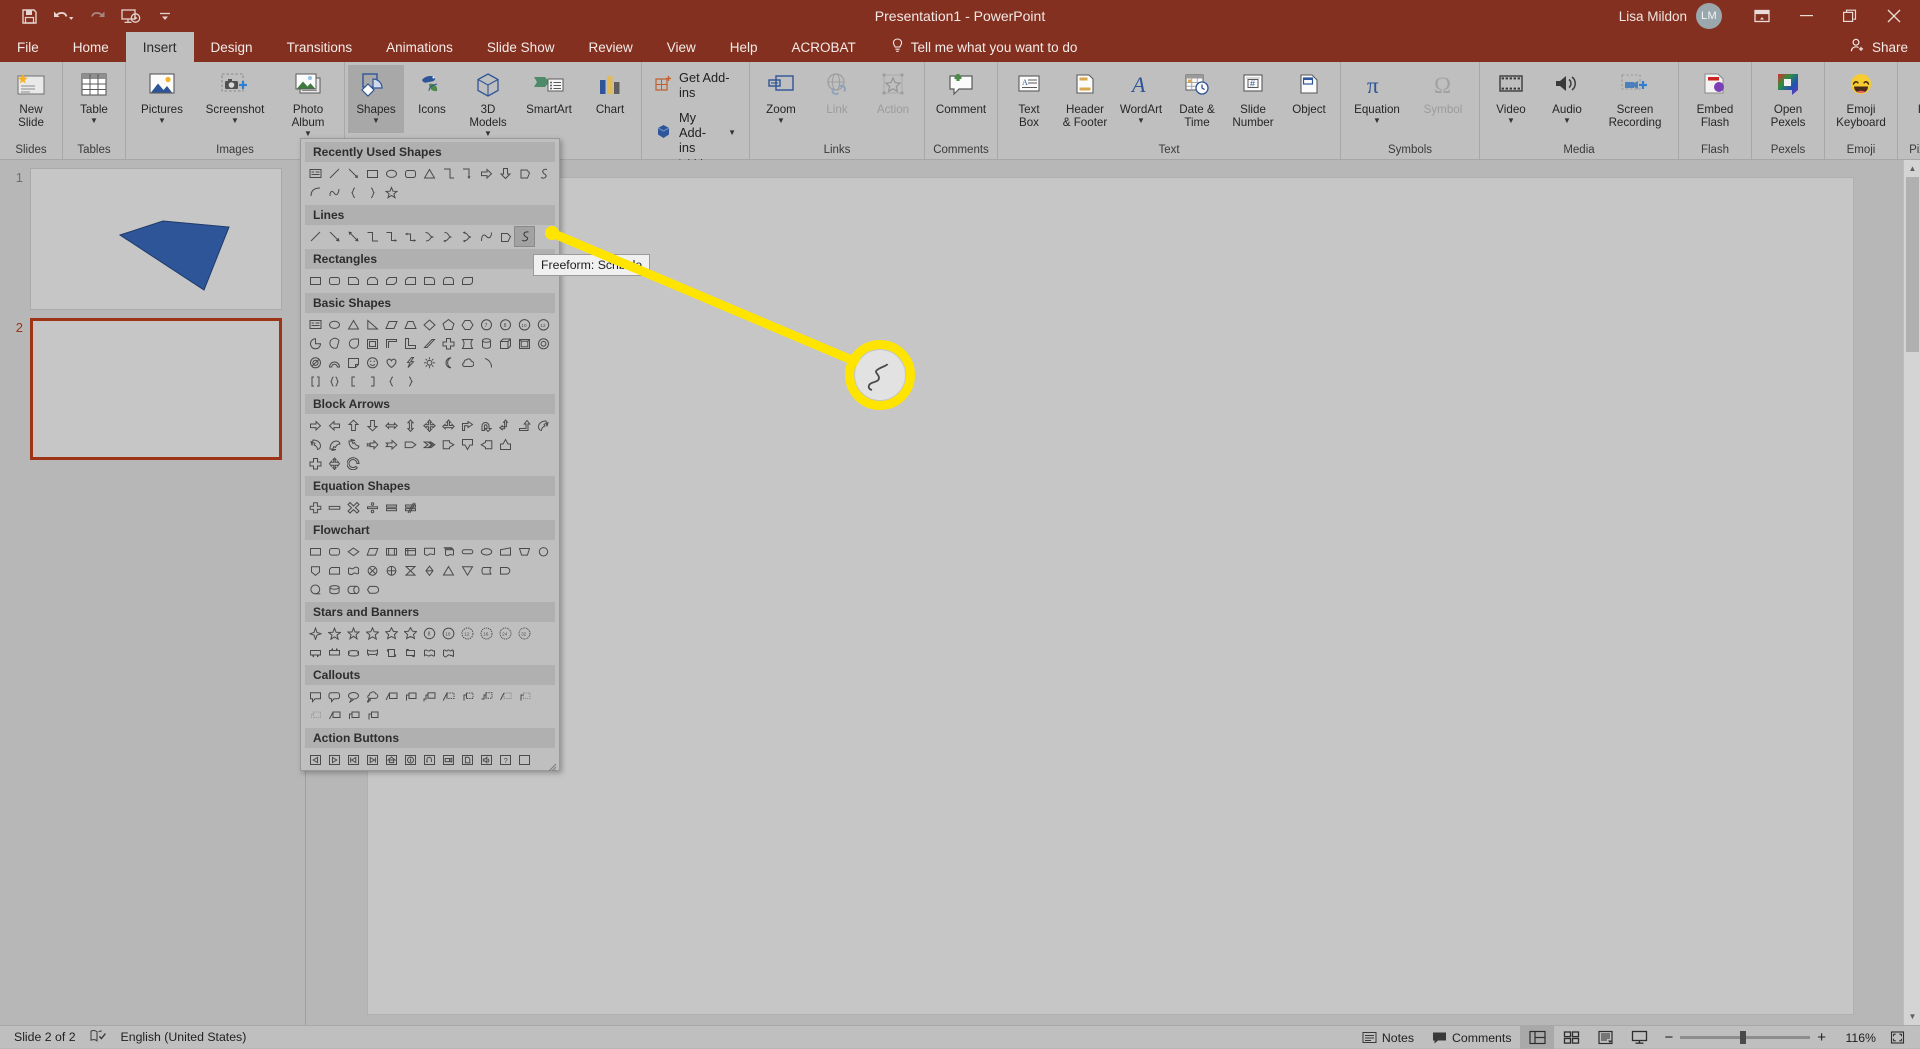 The image size is (1920, 1049). Describe the element at coordinates (486, 343) in the screenshot. I see `shape-can` at that location.